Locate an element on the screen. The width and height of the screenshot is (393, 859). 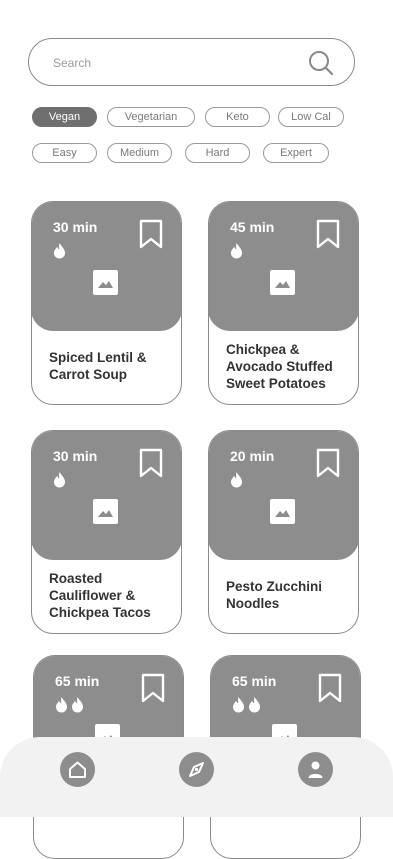
search-placeholder: Search is located at coordinates (72, 63).